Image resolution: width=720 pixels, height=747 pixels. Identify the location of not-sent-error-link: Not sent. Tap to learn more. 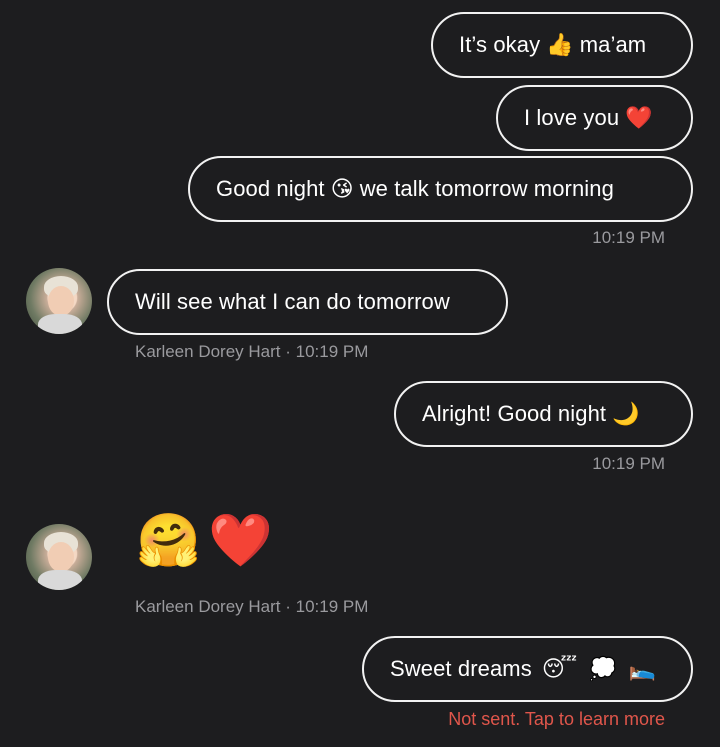
(556, 719).